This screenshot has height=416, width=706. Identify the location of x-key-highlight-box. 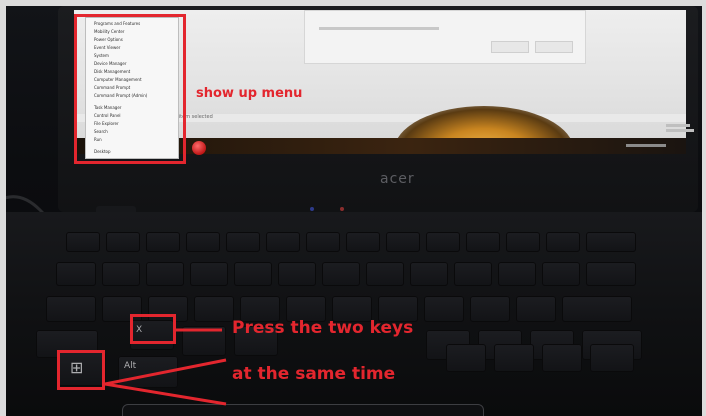
(153, 329).